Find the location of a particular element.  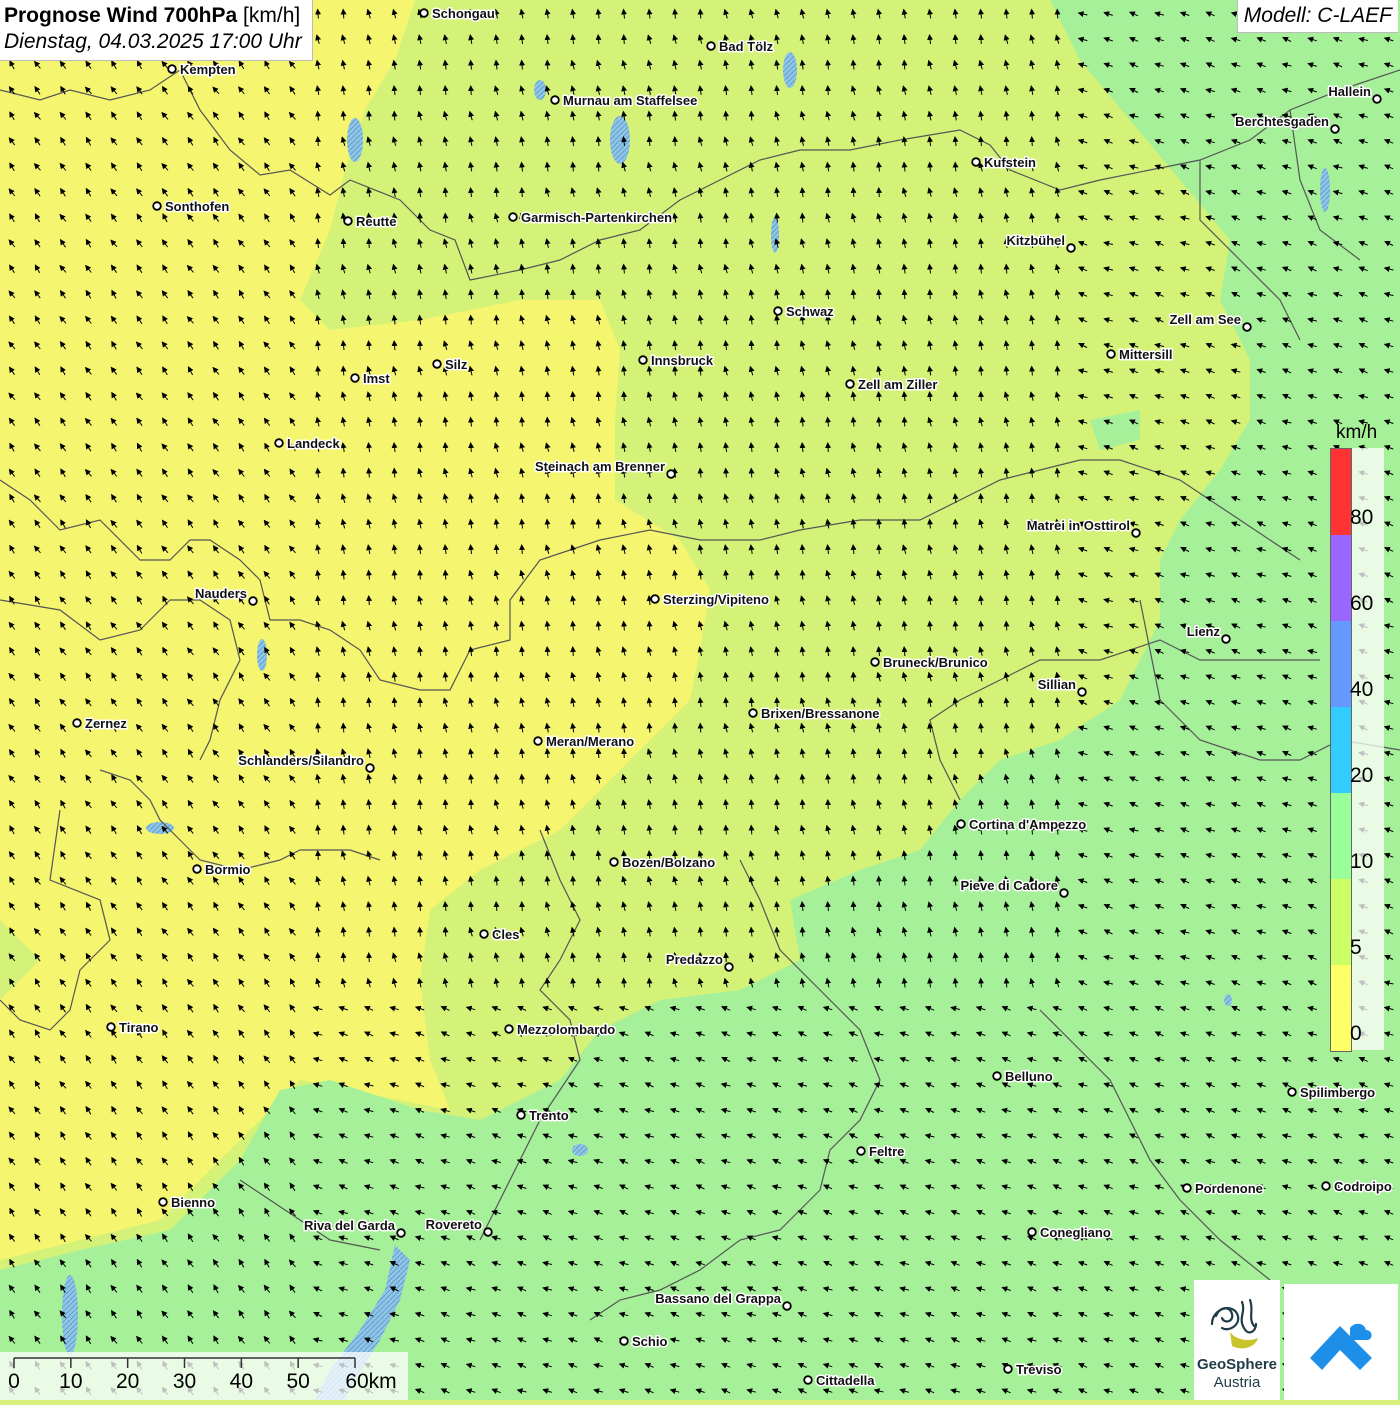

city-label: Lienz is located at coordinates (1204, 631).